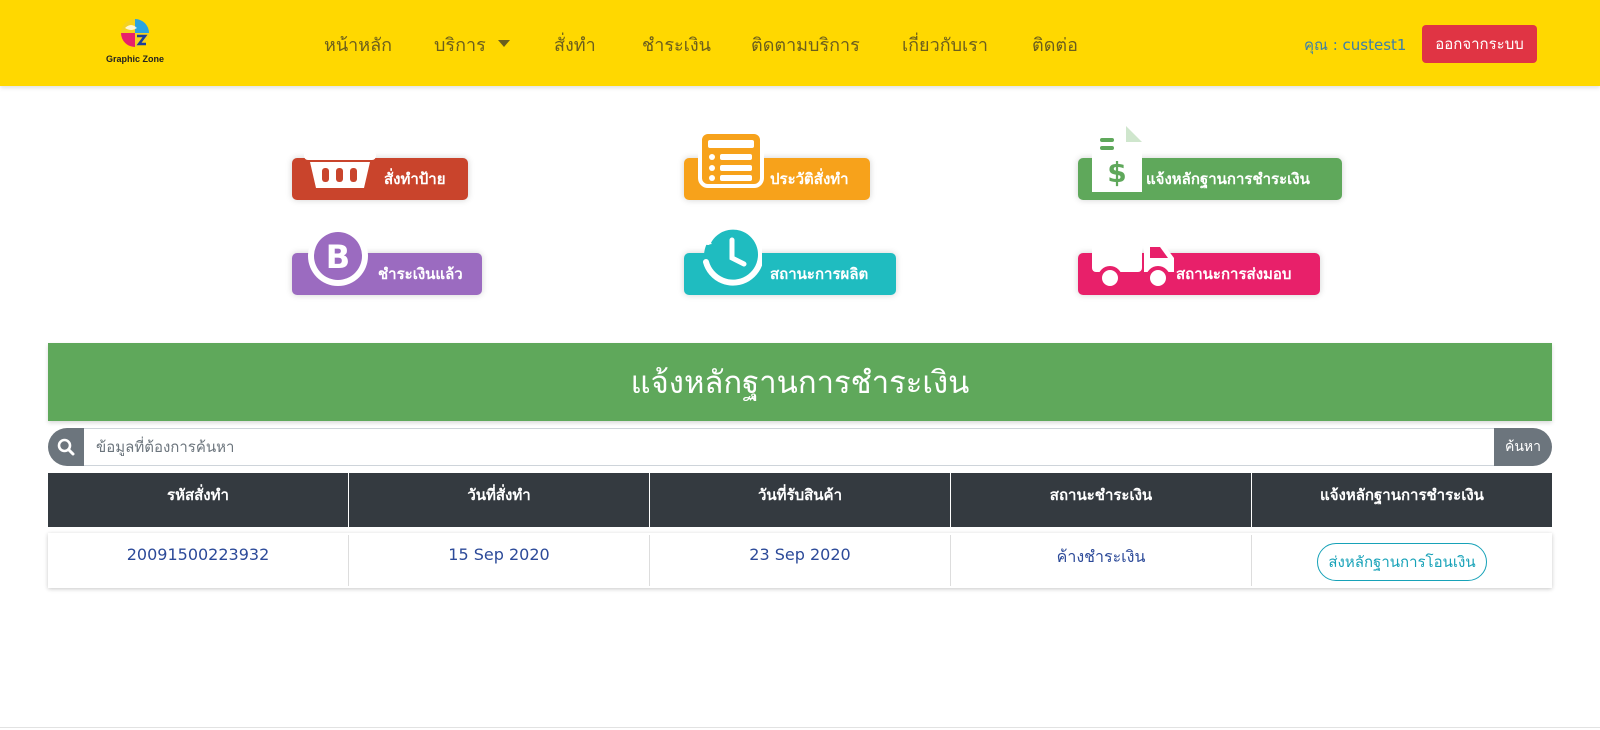 The image size is (1600, 730). What do you see at coordinates (1479, 44) in the screenshot?
I see `logout-button: ออกจากระบบ` at bounding box center [1479, 44].